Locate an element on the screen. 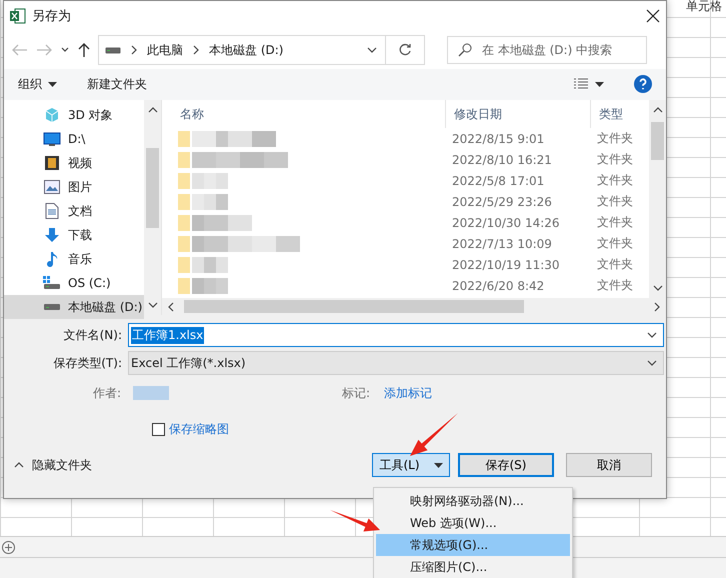  close-icon is located at coordinates (653, 16).